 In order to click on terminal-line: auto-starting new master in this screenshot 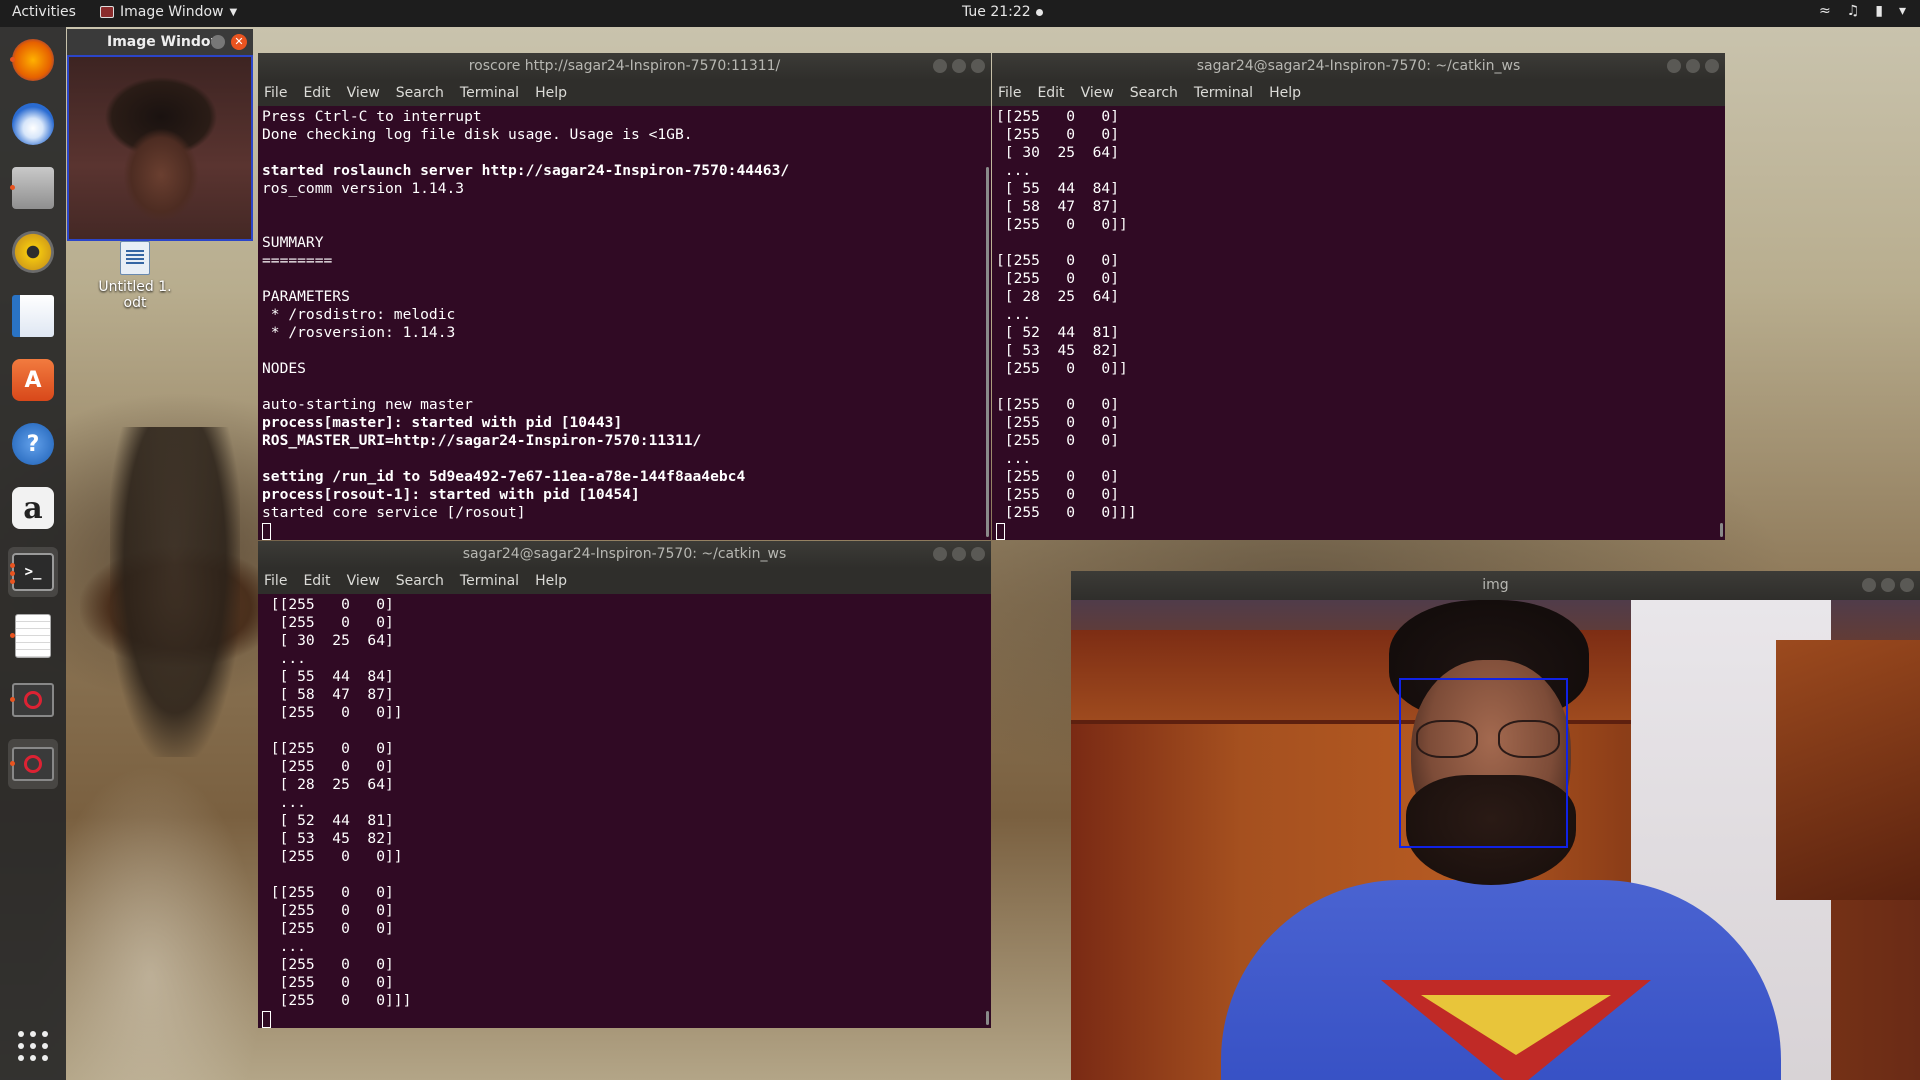, I will do `click(367, 404)`.